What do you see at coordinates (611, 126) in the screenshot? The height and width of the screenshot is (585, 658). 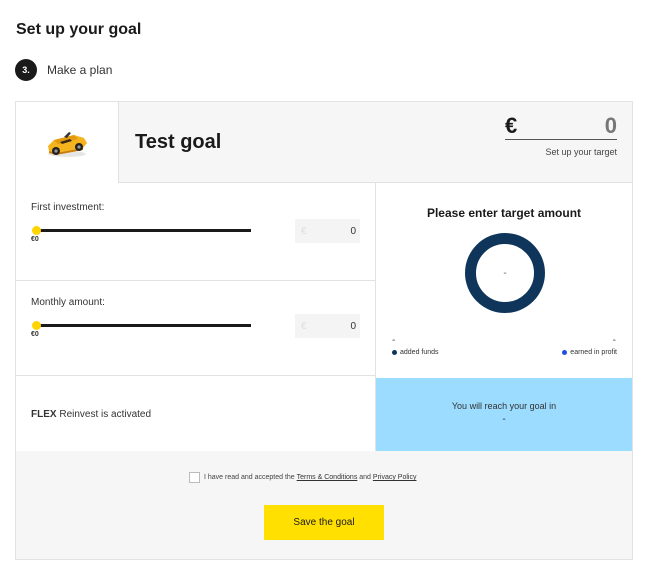 I see `target-value: 0` at bounding box center [611, 126].